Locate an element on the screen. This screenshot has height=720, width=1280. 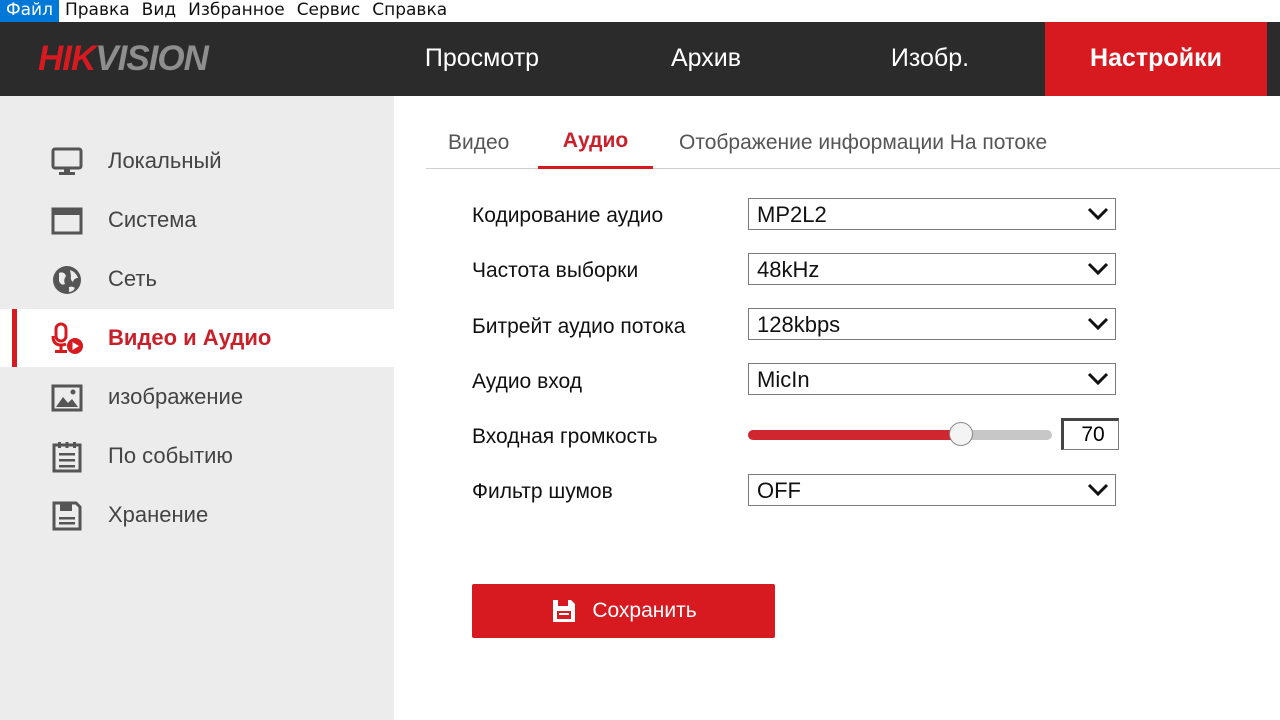
sidebar-item-label: Хранение is located at coordinates (158, 514).